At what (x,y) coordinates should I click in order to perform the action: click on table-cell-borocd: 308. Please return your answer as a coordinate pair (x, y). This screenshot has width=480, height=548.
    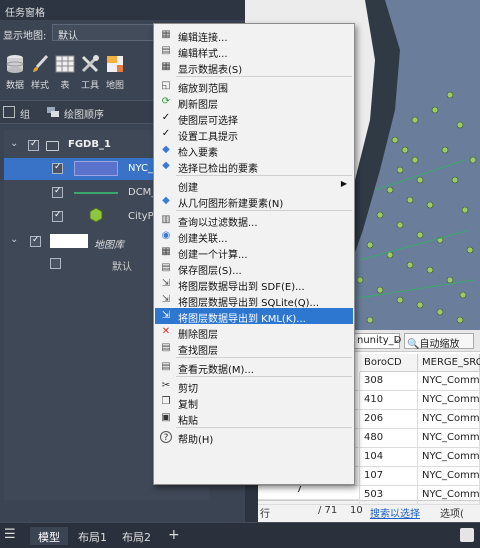
    Looking at the image, I should click on (389, 381).